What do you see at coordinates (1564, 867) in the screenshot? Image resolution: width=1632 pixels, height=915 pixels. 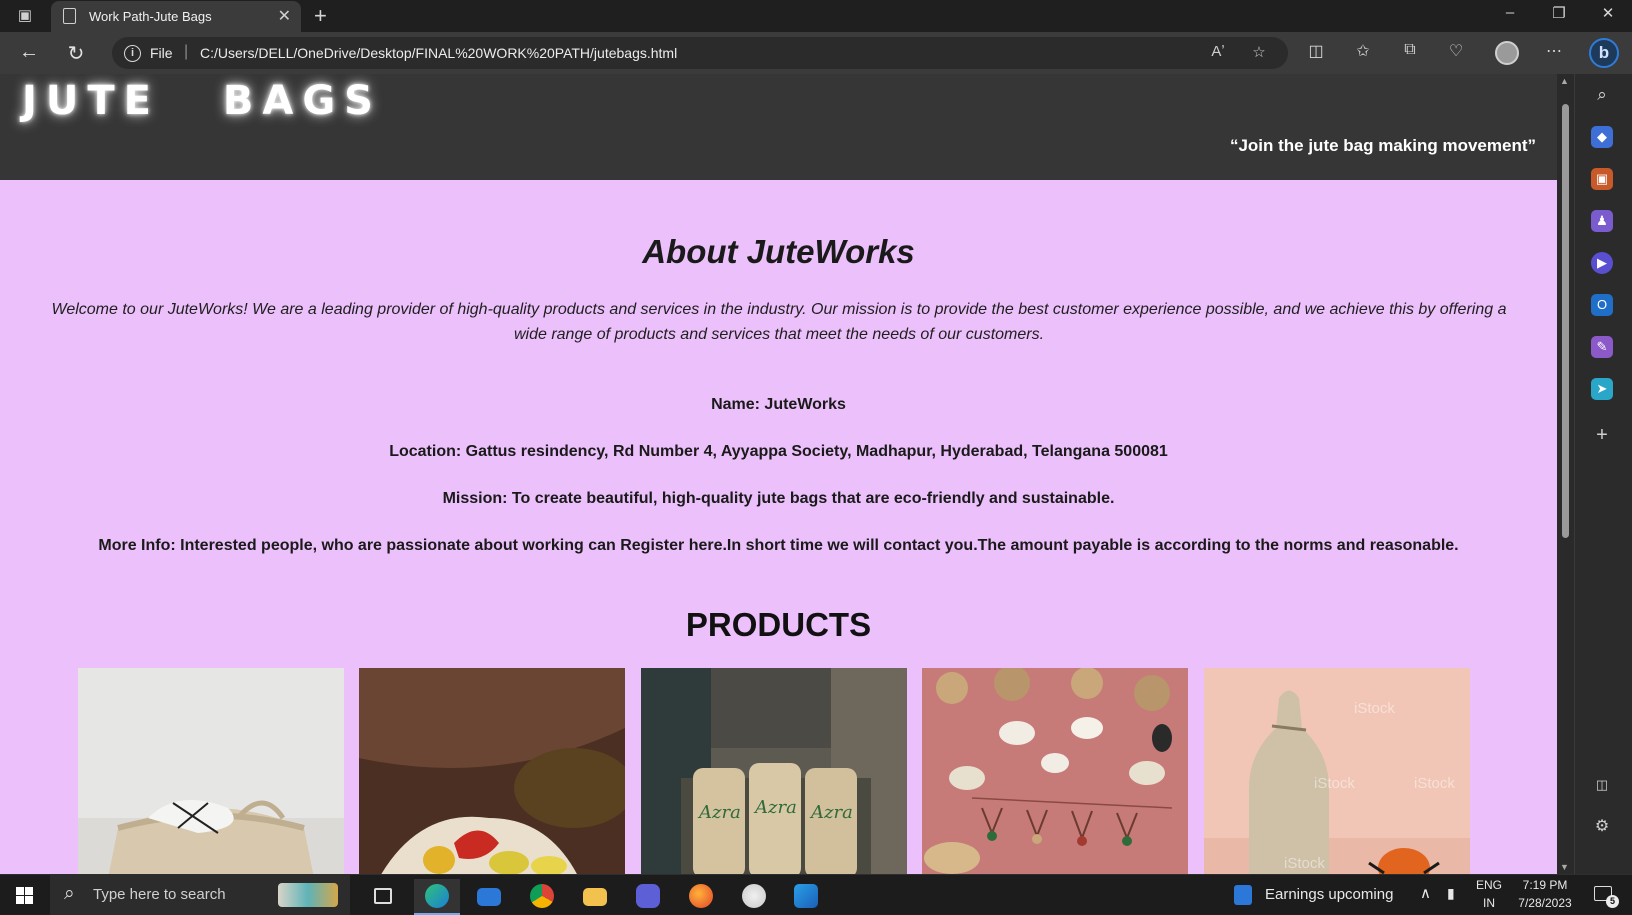 I see `scroll-down-icon: ▼` at bounding box center [1564, 867].